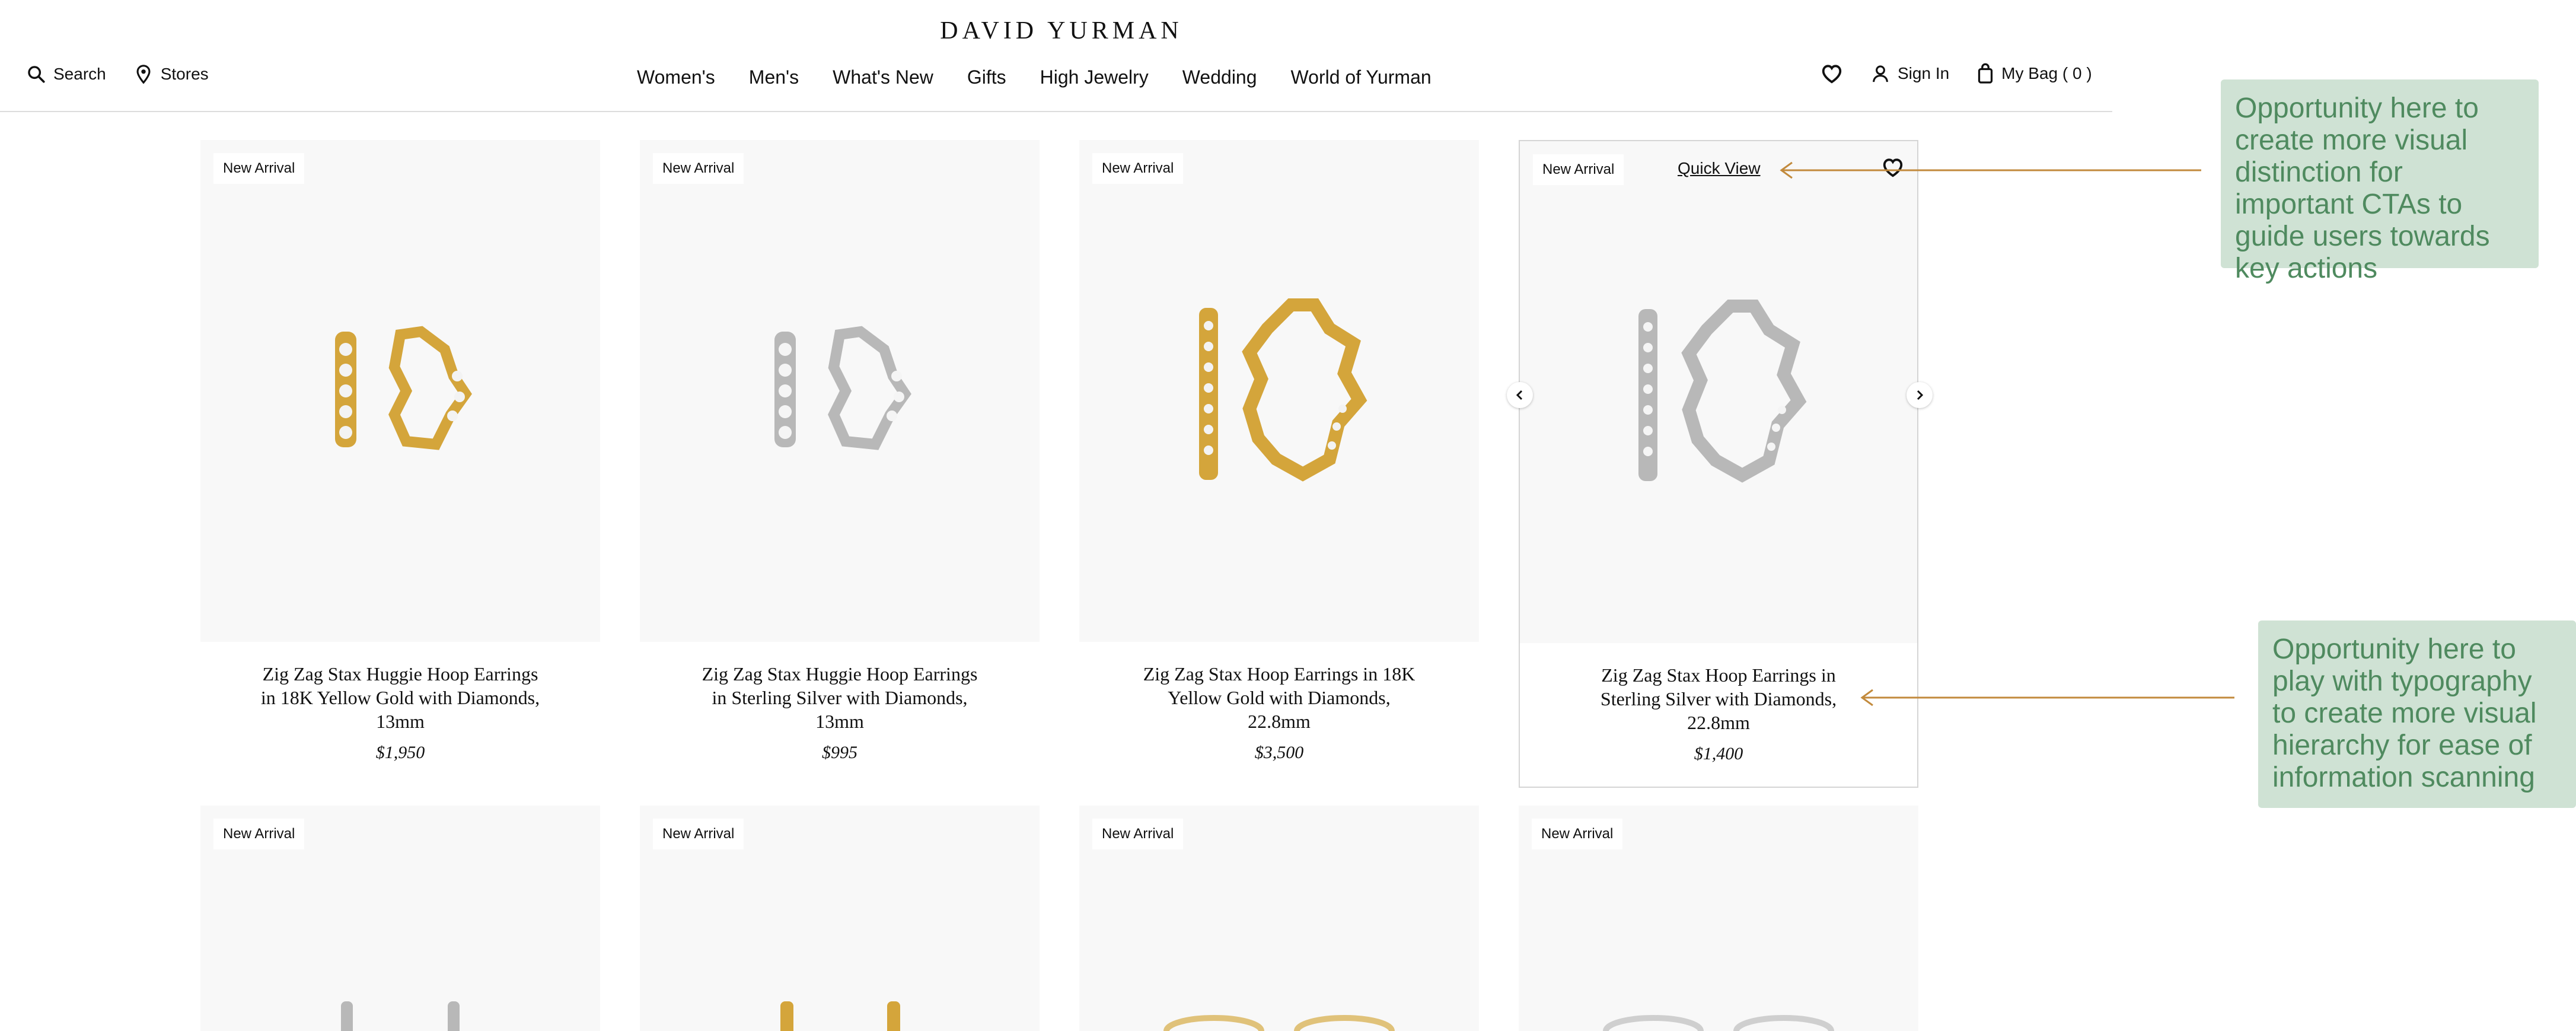  I want to click on cta-callout-arrow, so click(1990, 170).